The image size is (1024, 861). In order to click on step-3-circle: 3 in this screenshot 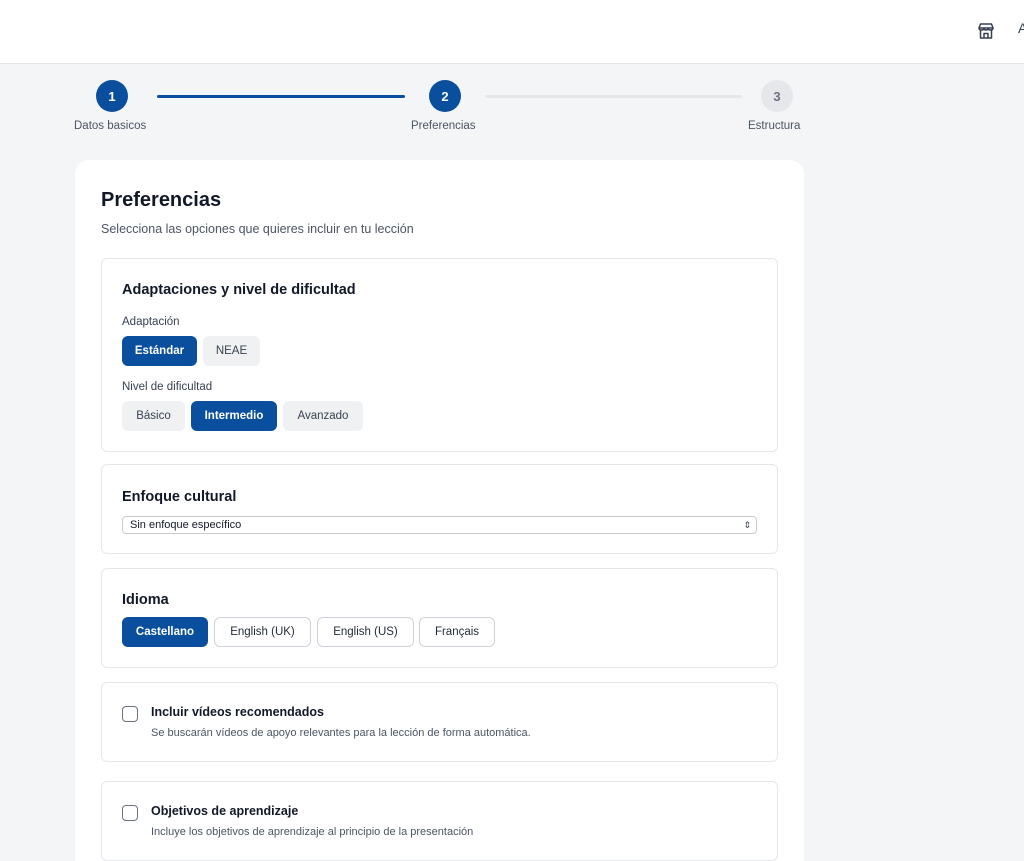, I will do `click(777, 96)`.